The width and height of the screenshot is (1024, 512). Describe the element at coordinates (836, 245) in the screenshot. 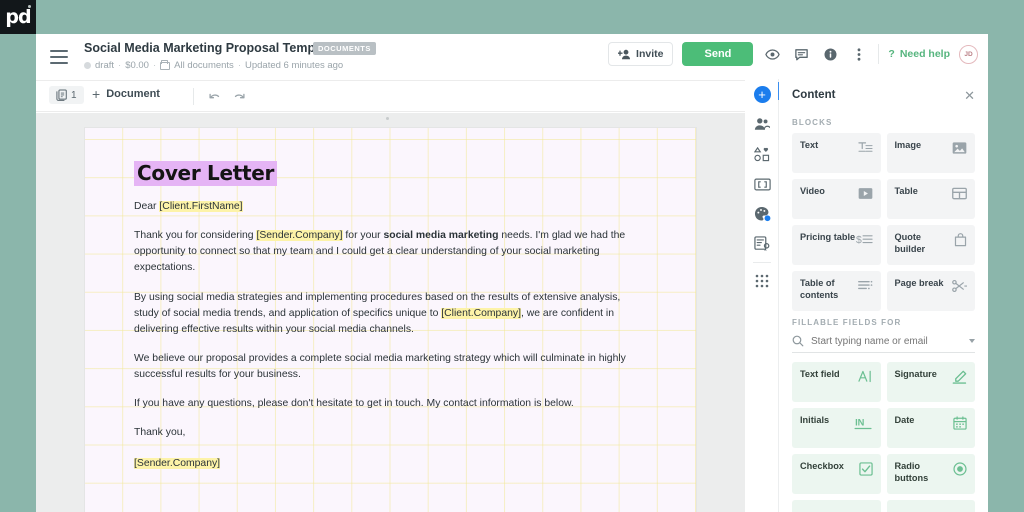

I see `block-pricing-table: Pricing table $` at that location.